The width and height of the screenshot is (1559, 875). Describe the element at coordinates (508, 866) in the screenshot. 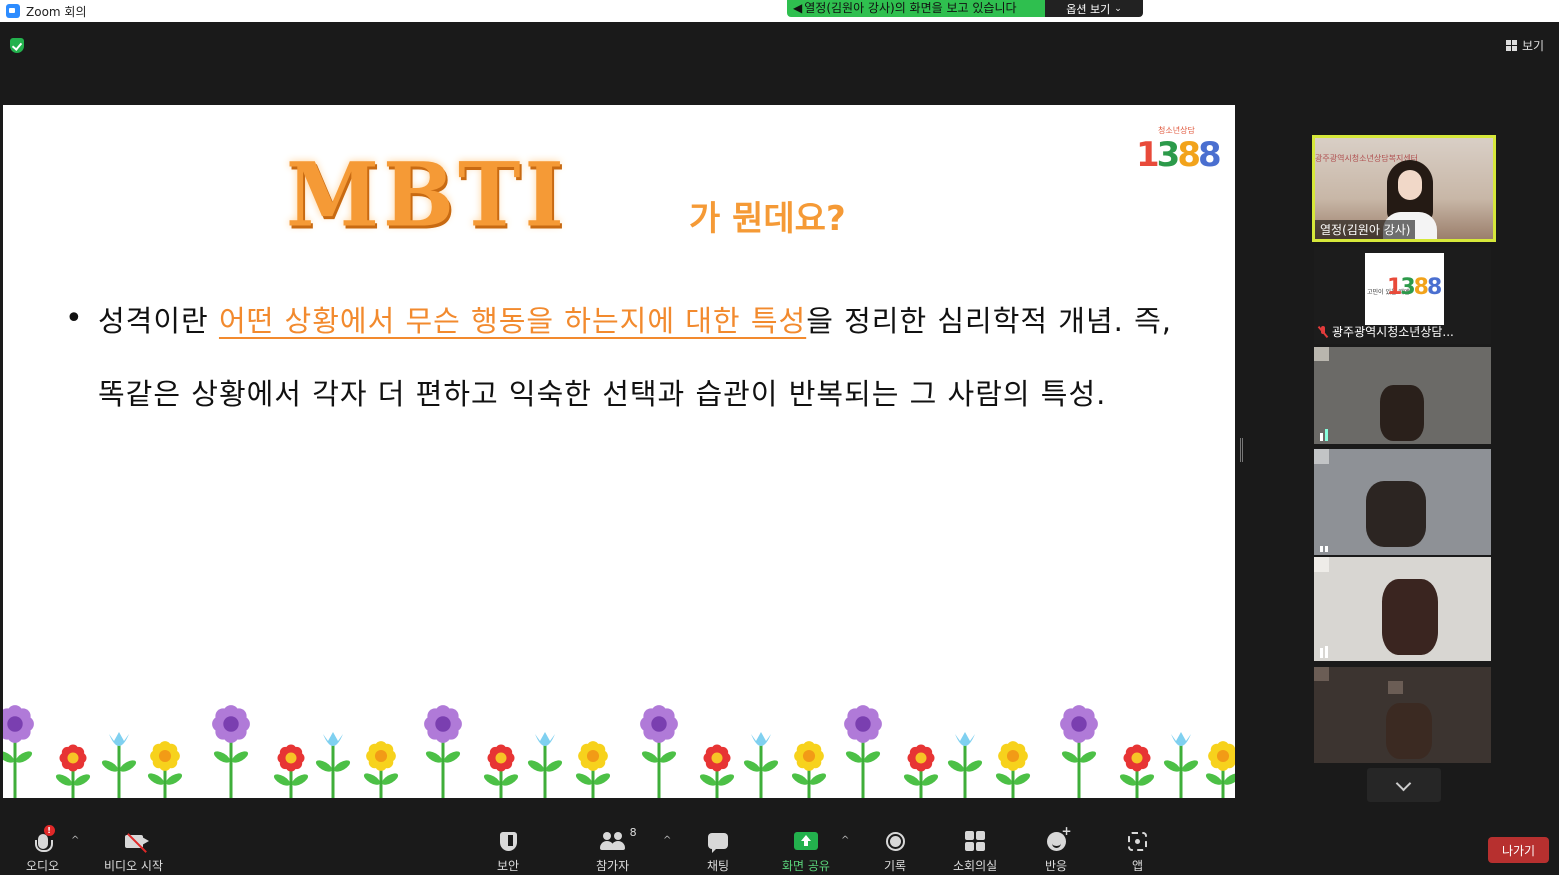

I see `security-label: 보안` at that location.